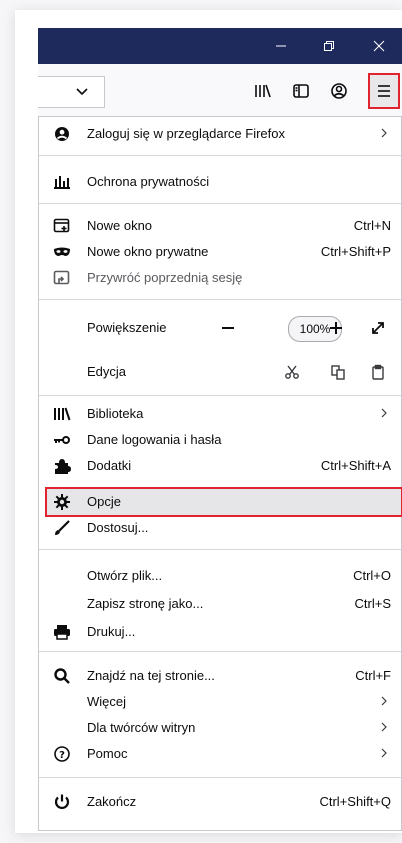 Image resolution: width=402 pixels, height=843 pixels. I want to click on menu-item-label: Powiększenie, so click(127, 327).